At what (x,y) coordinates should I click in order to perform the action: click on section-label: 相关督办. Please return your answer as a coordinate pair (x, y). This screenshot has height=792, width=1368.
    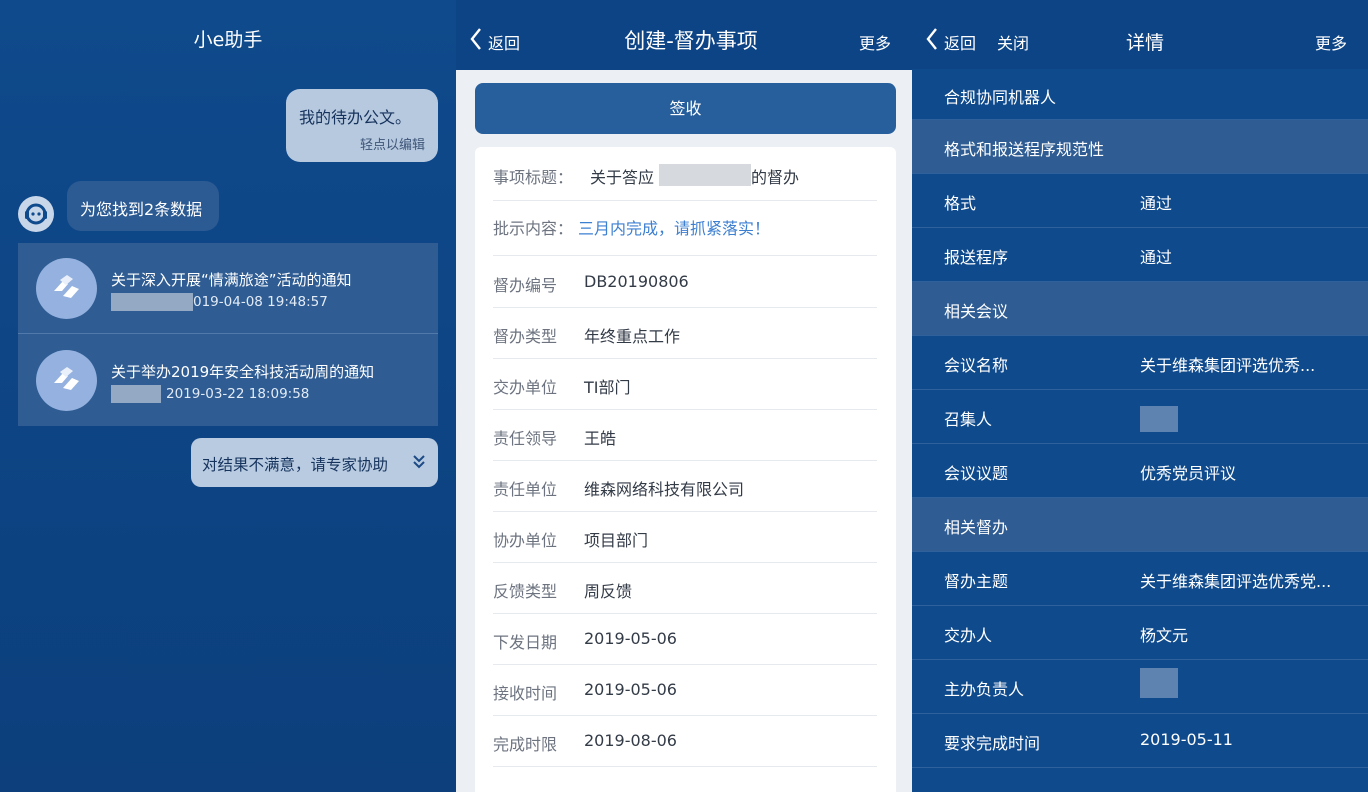
    Looking at the image, I should click on (976, 527).